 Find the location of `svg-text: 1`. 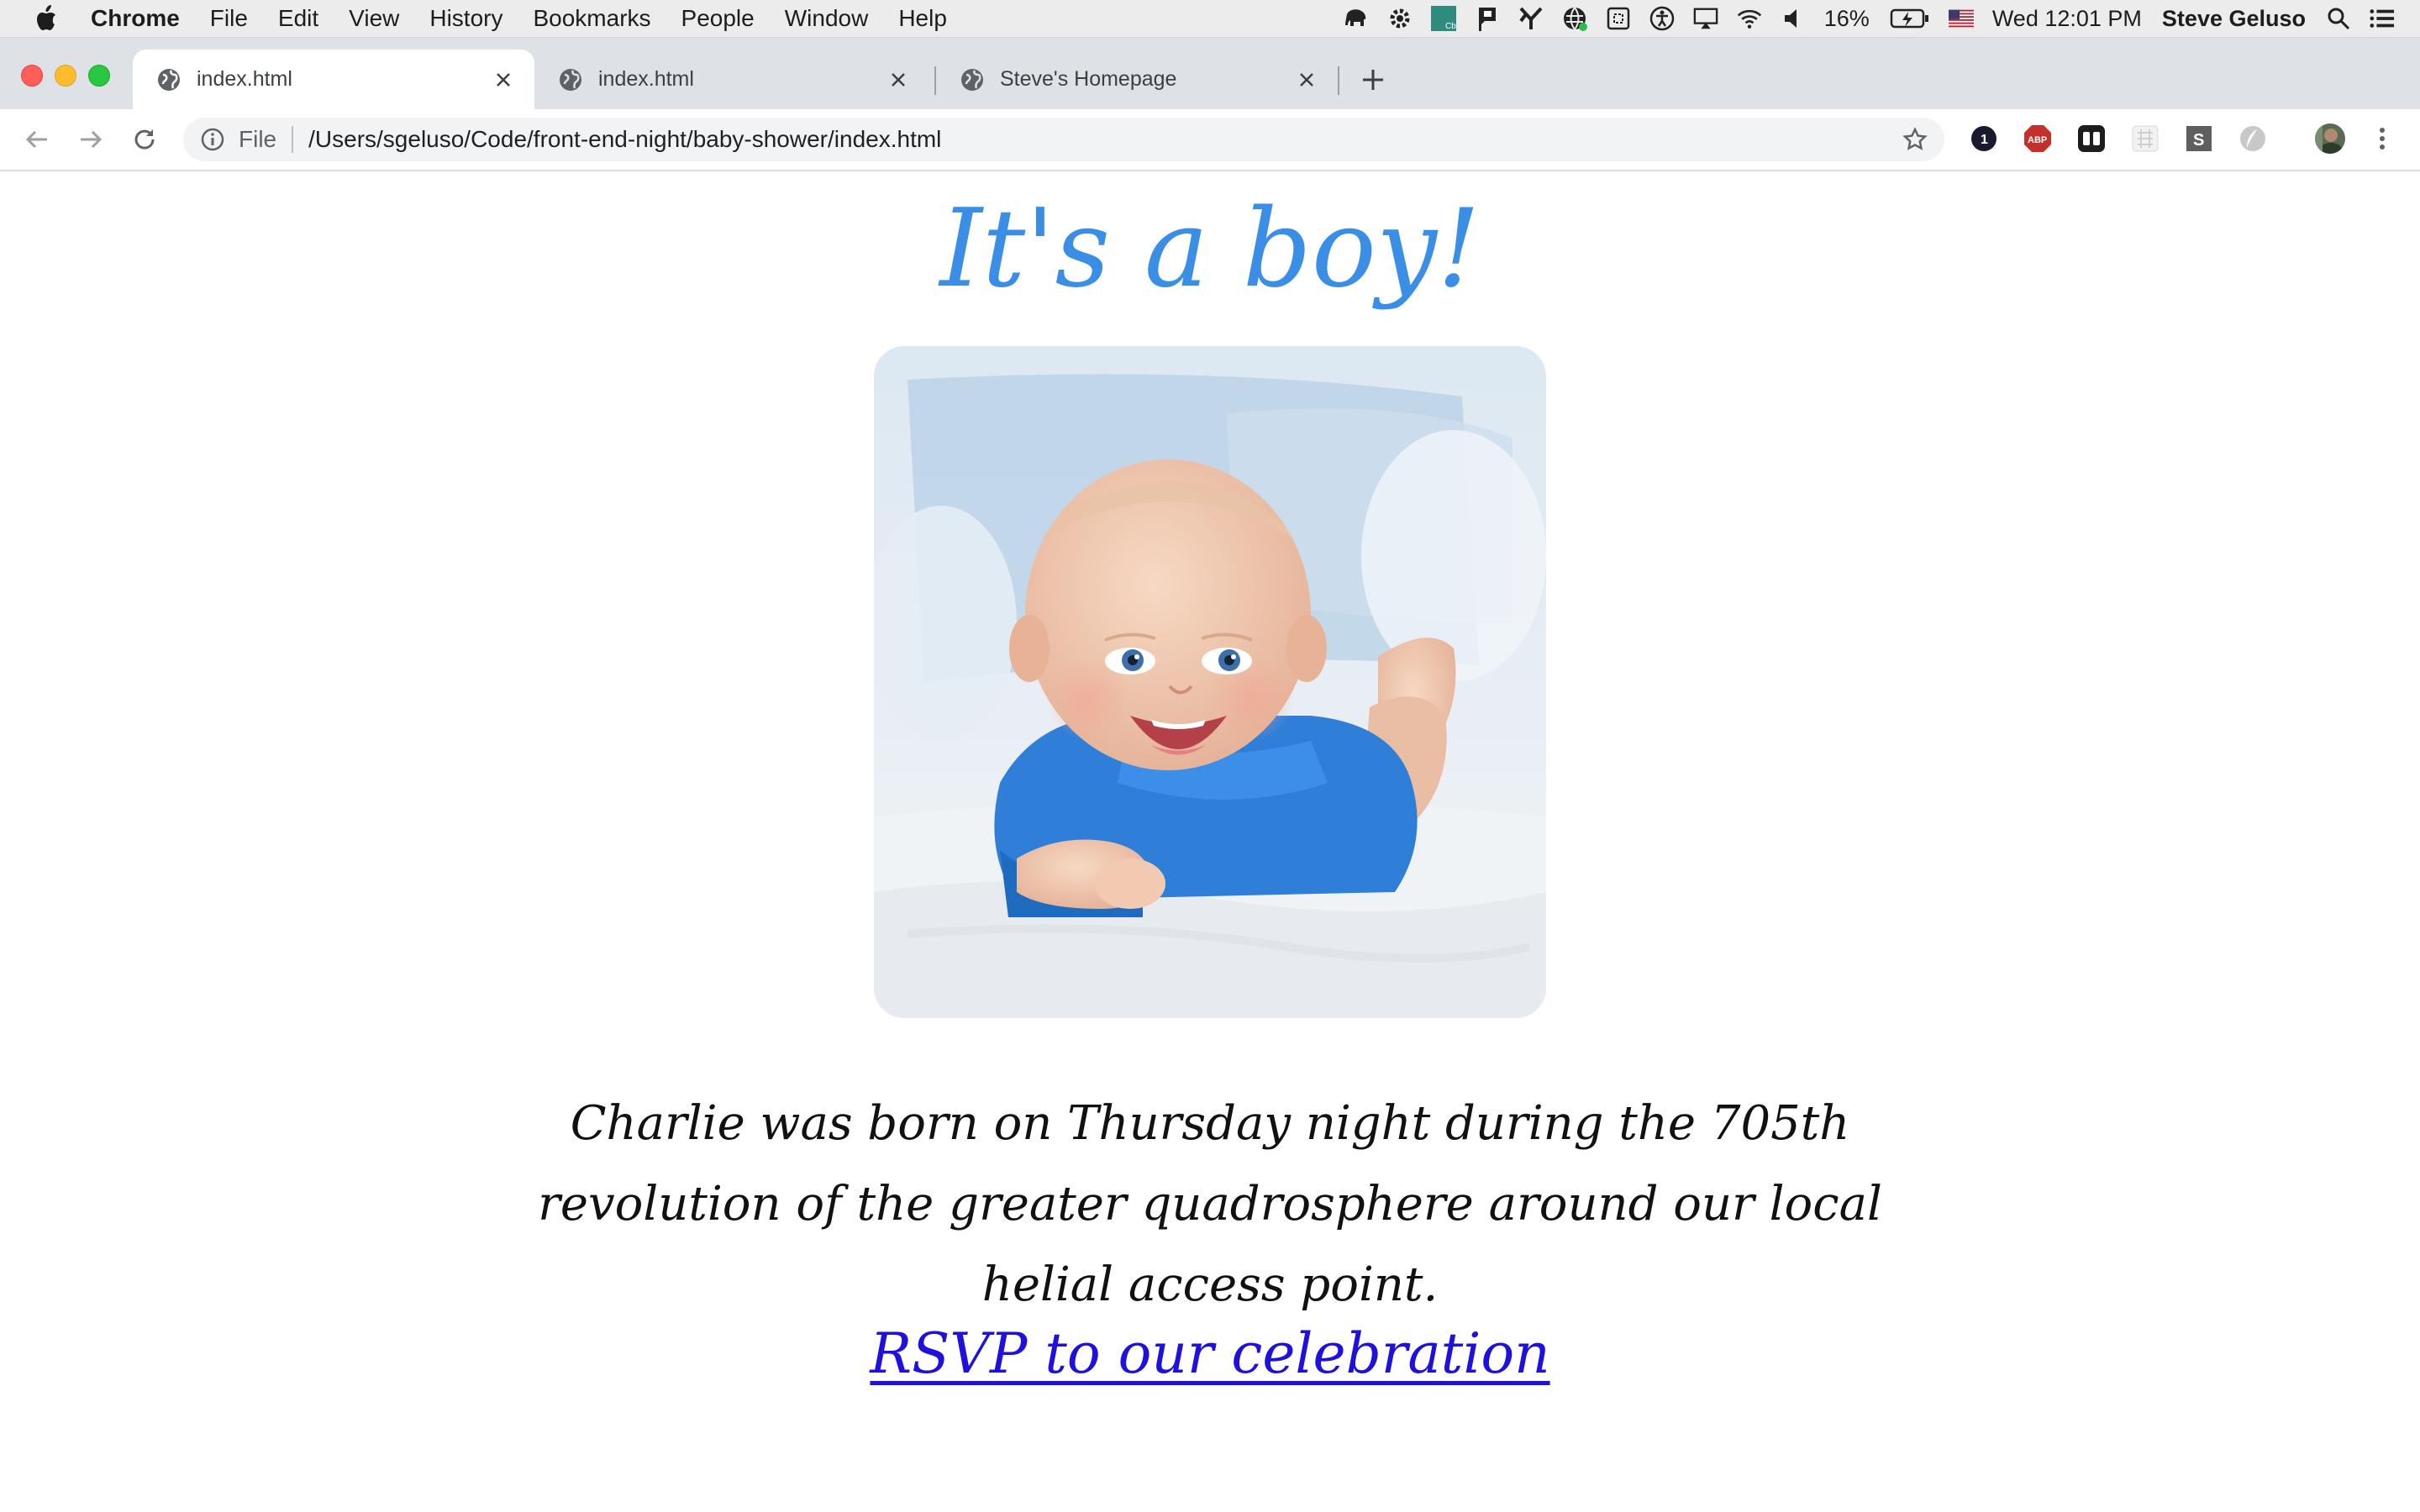

svg-text: 1 is located at coordinates (1984, 140).